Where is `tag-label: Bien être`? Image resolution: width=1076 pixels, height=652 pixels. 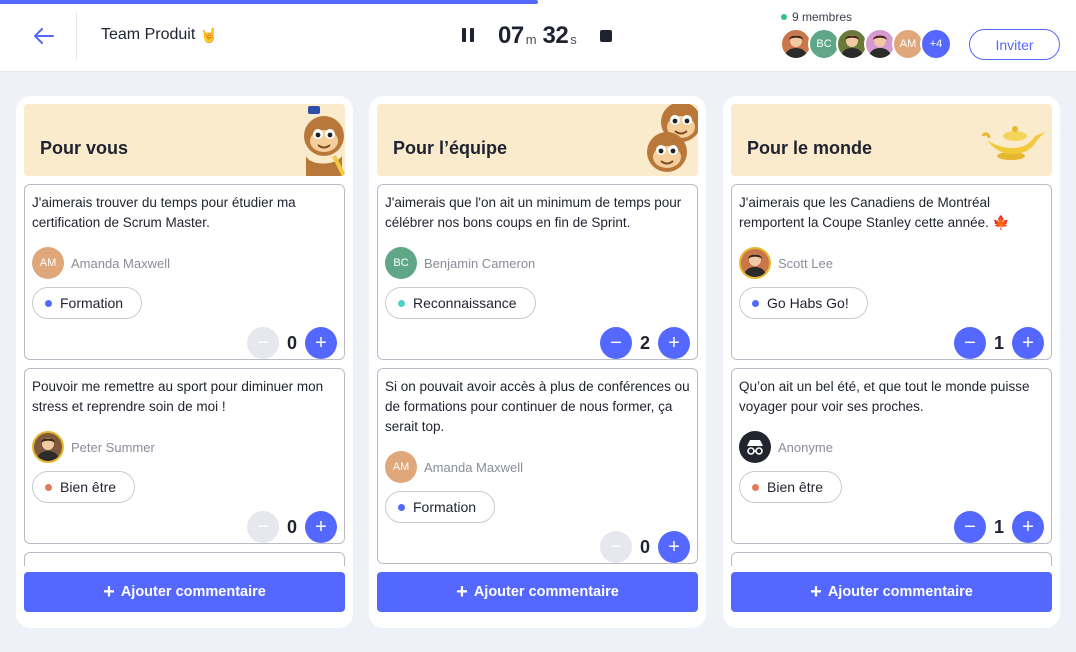
tag-label: Bien être is located at coordinates (88, 487).